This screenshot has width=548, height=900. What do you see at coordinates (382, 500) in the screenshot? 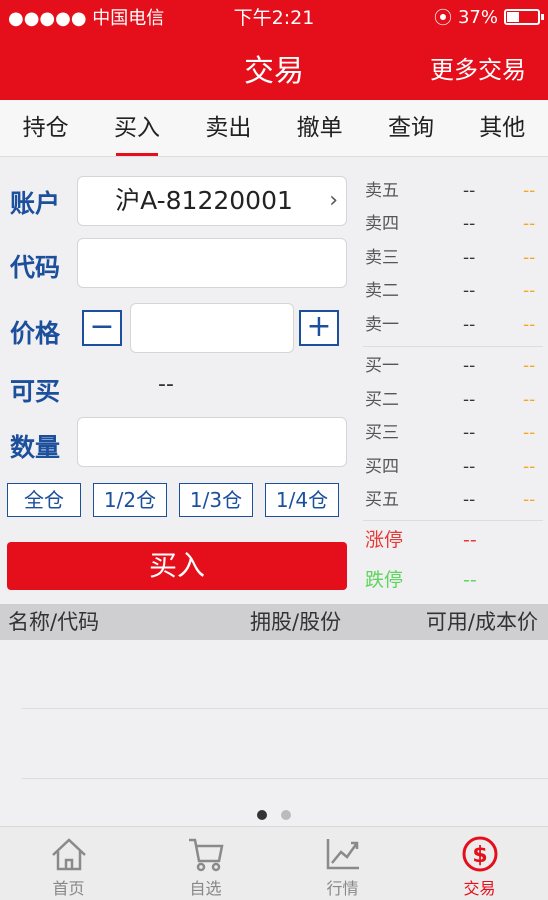
I see `level-label: 买五` at bounding box center [382, 500].